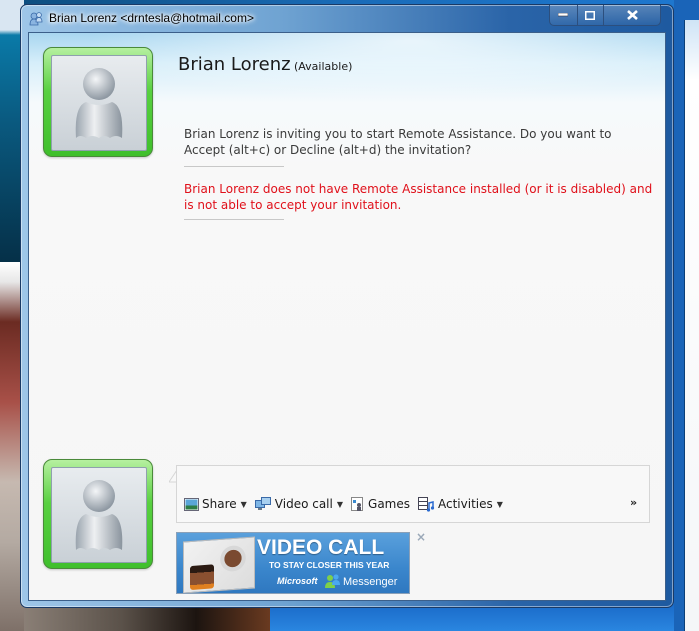 The height and width of the screenshot is (631, 699). I want to click on games-button: Games, so click(380, 504).